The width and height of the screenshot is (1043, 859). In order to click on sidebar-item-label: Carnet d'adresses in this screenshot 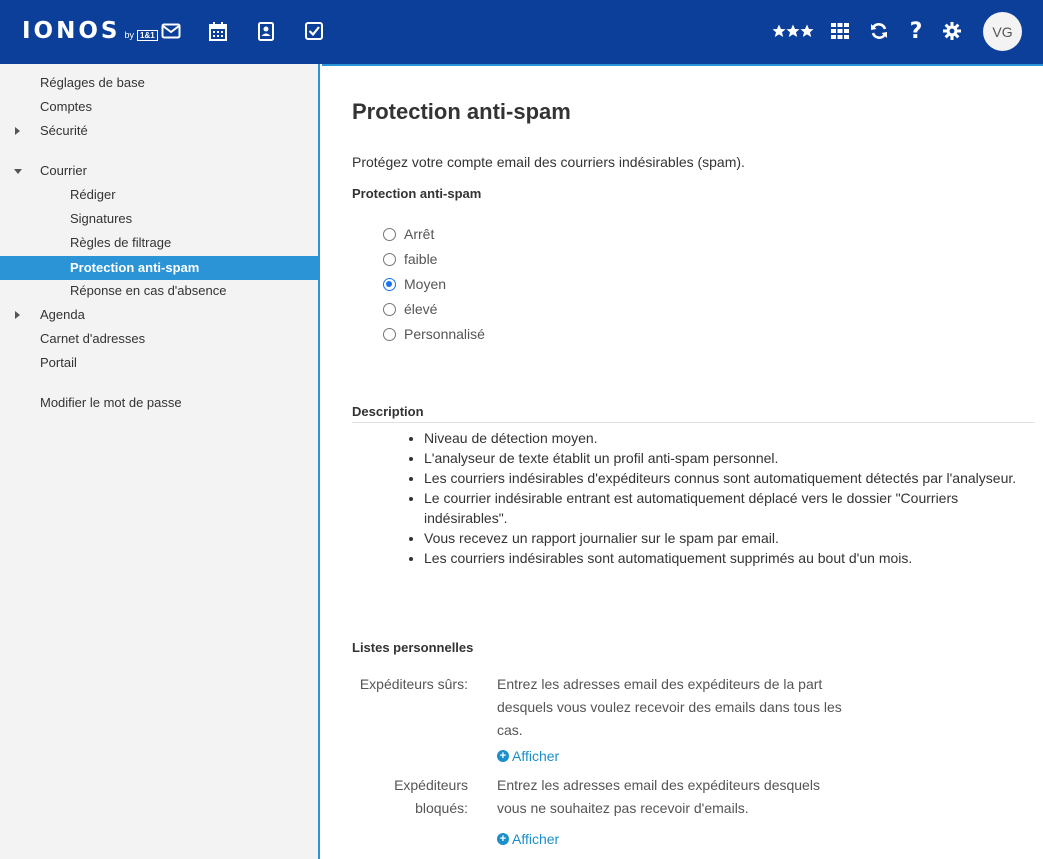, I will do `click(93, 338)`.